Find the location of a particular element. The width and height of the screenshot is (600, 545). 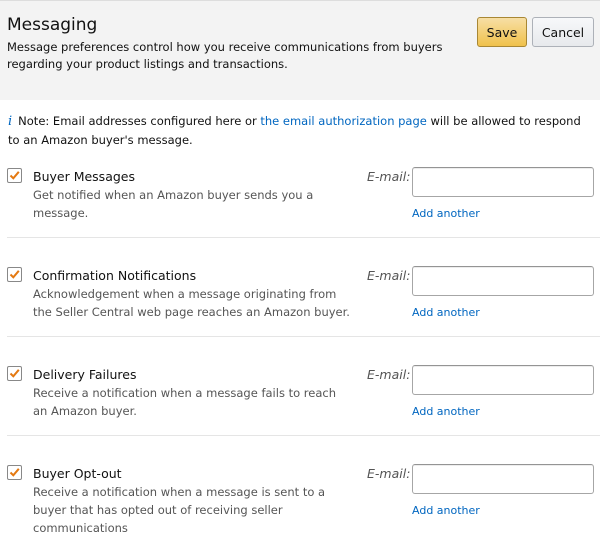

delivery-failures-add-another-link: Add another is located at coordinates (446, 411).